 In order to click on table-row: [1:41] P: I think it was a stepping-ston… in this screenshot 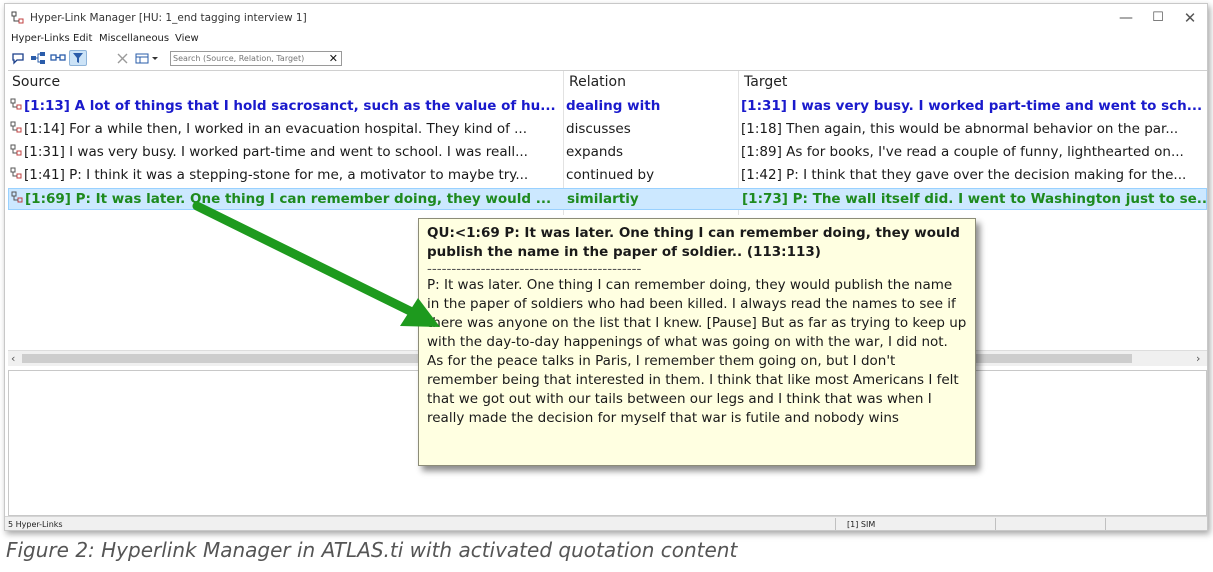, I will do `click(607, 176)`.